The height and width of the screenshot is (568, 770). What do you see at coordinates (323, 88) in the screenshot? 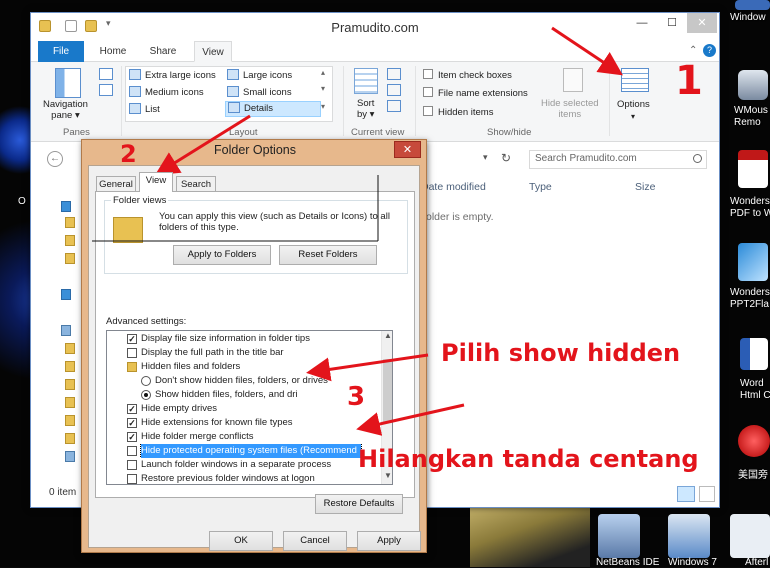
I see `layout-scroll-down: ▾` at bounding box center [323, 88].